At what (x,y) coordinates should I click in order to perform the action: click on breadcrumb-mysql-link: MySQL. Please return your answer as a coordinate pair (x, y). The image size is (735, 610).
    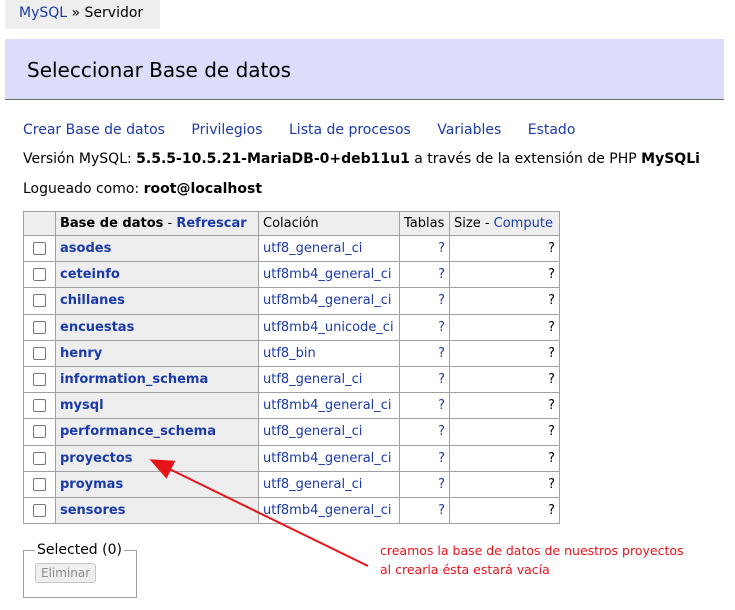
    Looking at the image, I should click on (43, 13).